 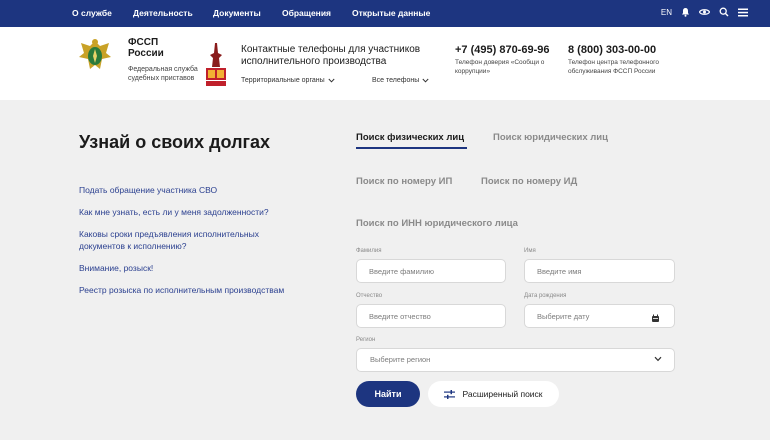 What do you see at coordinates (529, 181) in the screenshot?
I see `tab-id-number: Поиск по номеру ИД` at bounding box center [529, 181].